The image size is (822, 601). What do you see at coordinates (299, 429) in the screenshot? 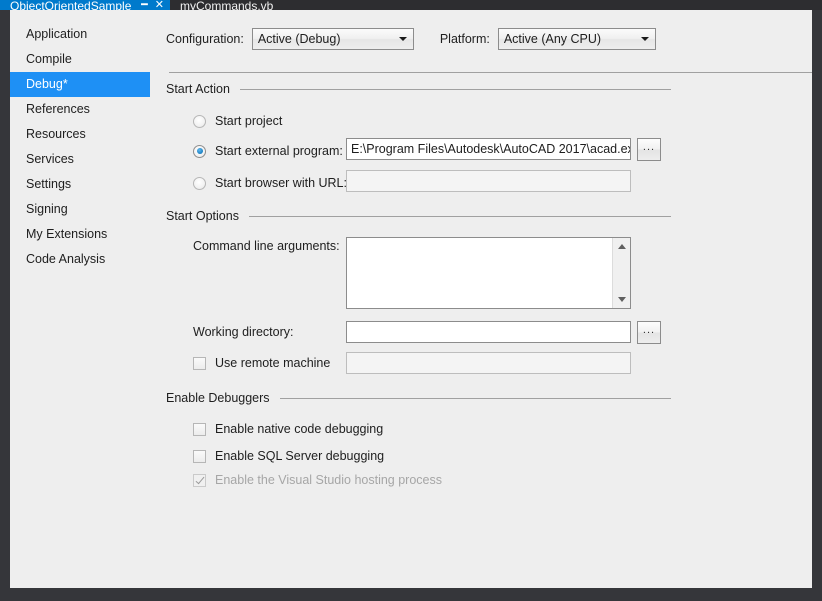
I see `checkbox-label: Enable native code debugging` at bounding box center [299, 429].